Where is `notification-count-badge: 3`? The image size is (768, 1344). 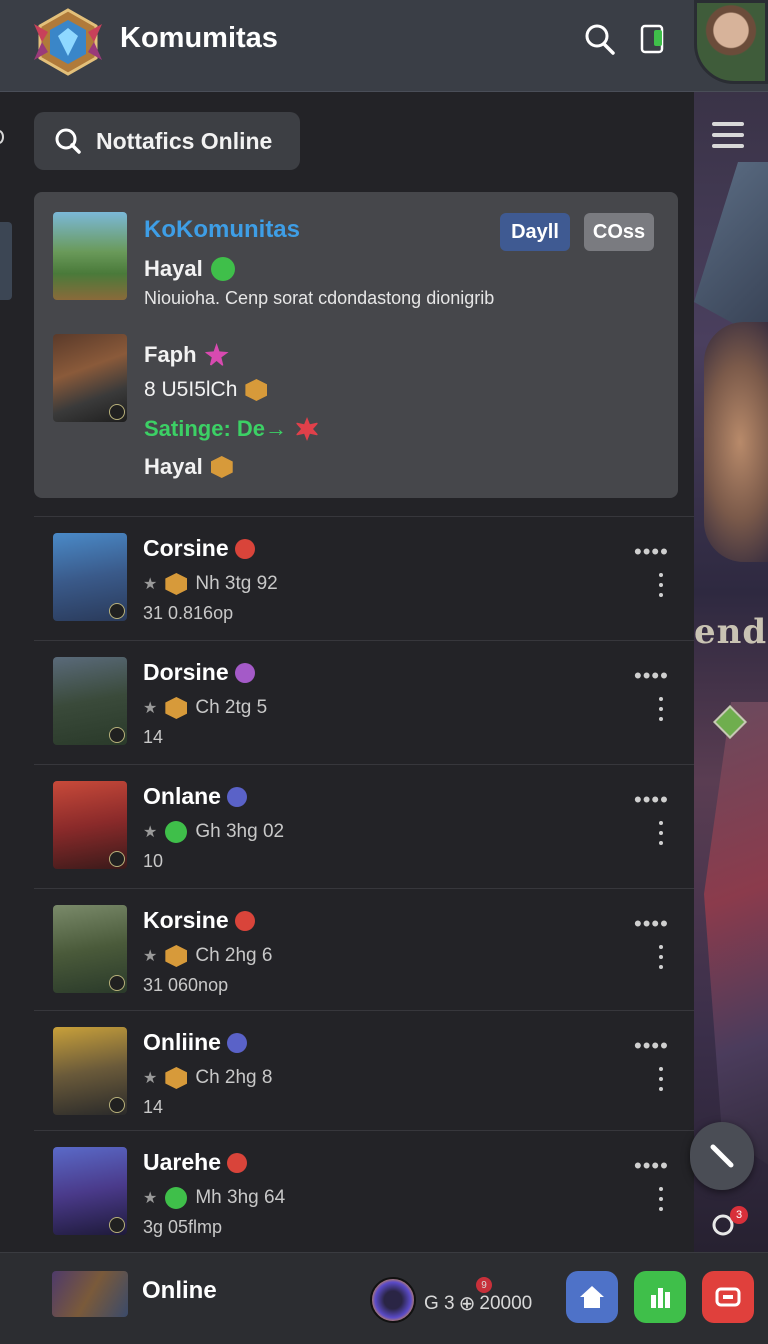
notification-count-badge: 3 is located at coordinates (739, 1215).